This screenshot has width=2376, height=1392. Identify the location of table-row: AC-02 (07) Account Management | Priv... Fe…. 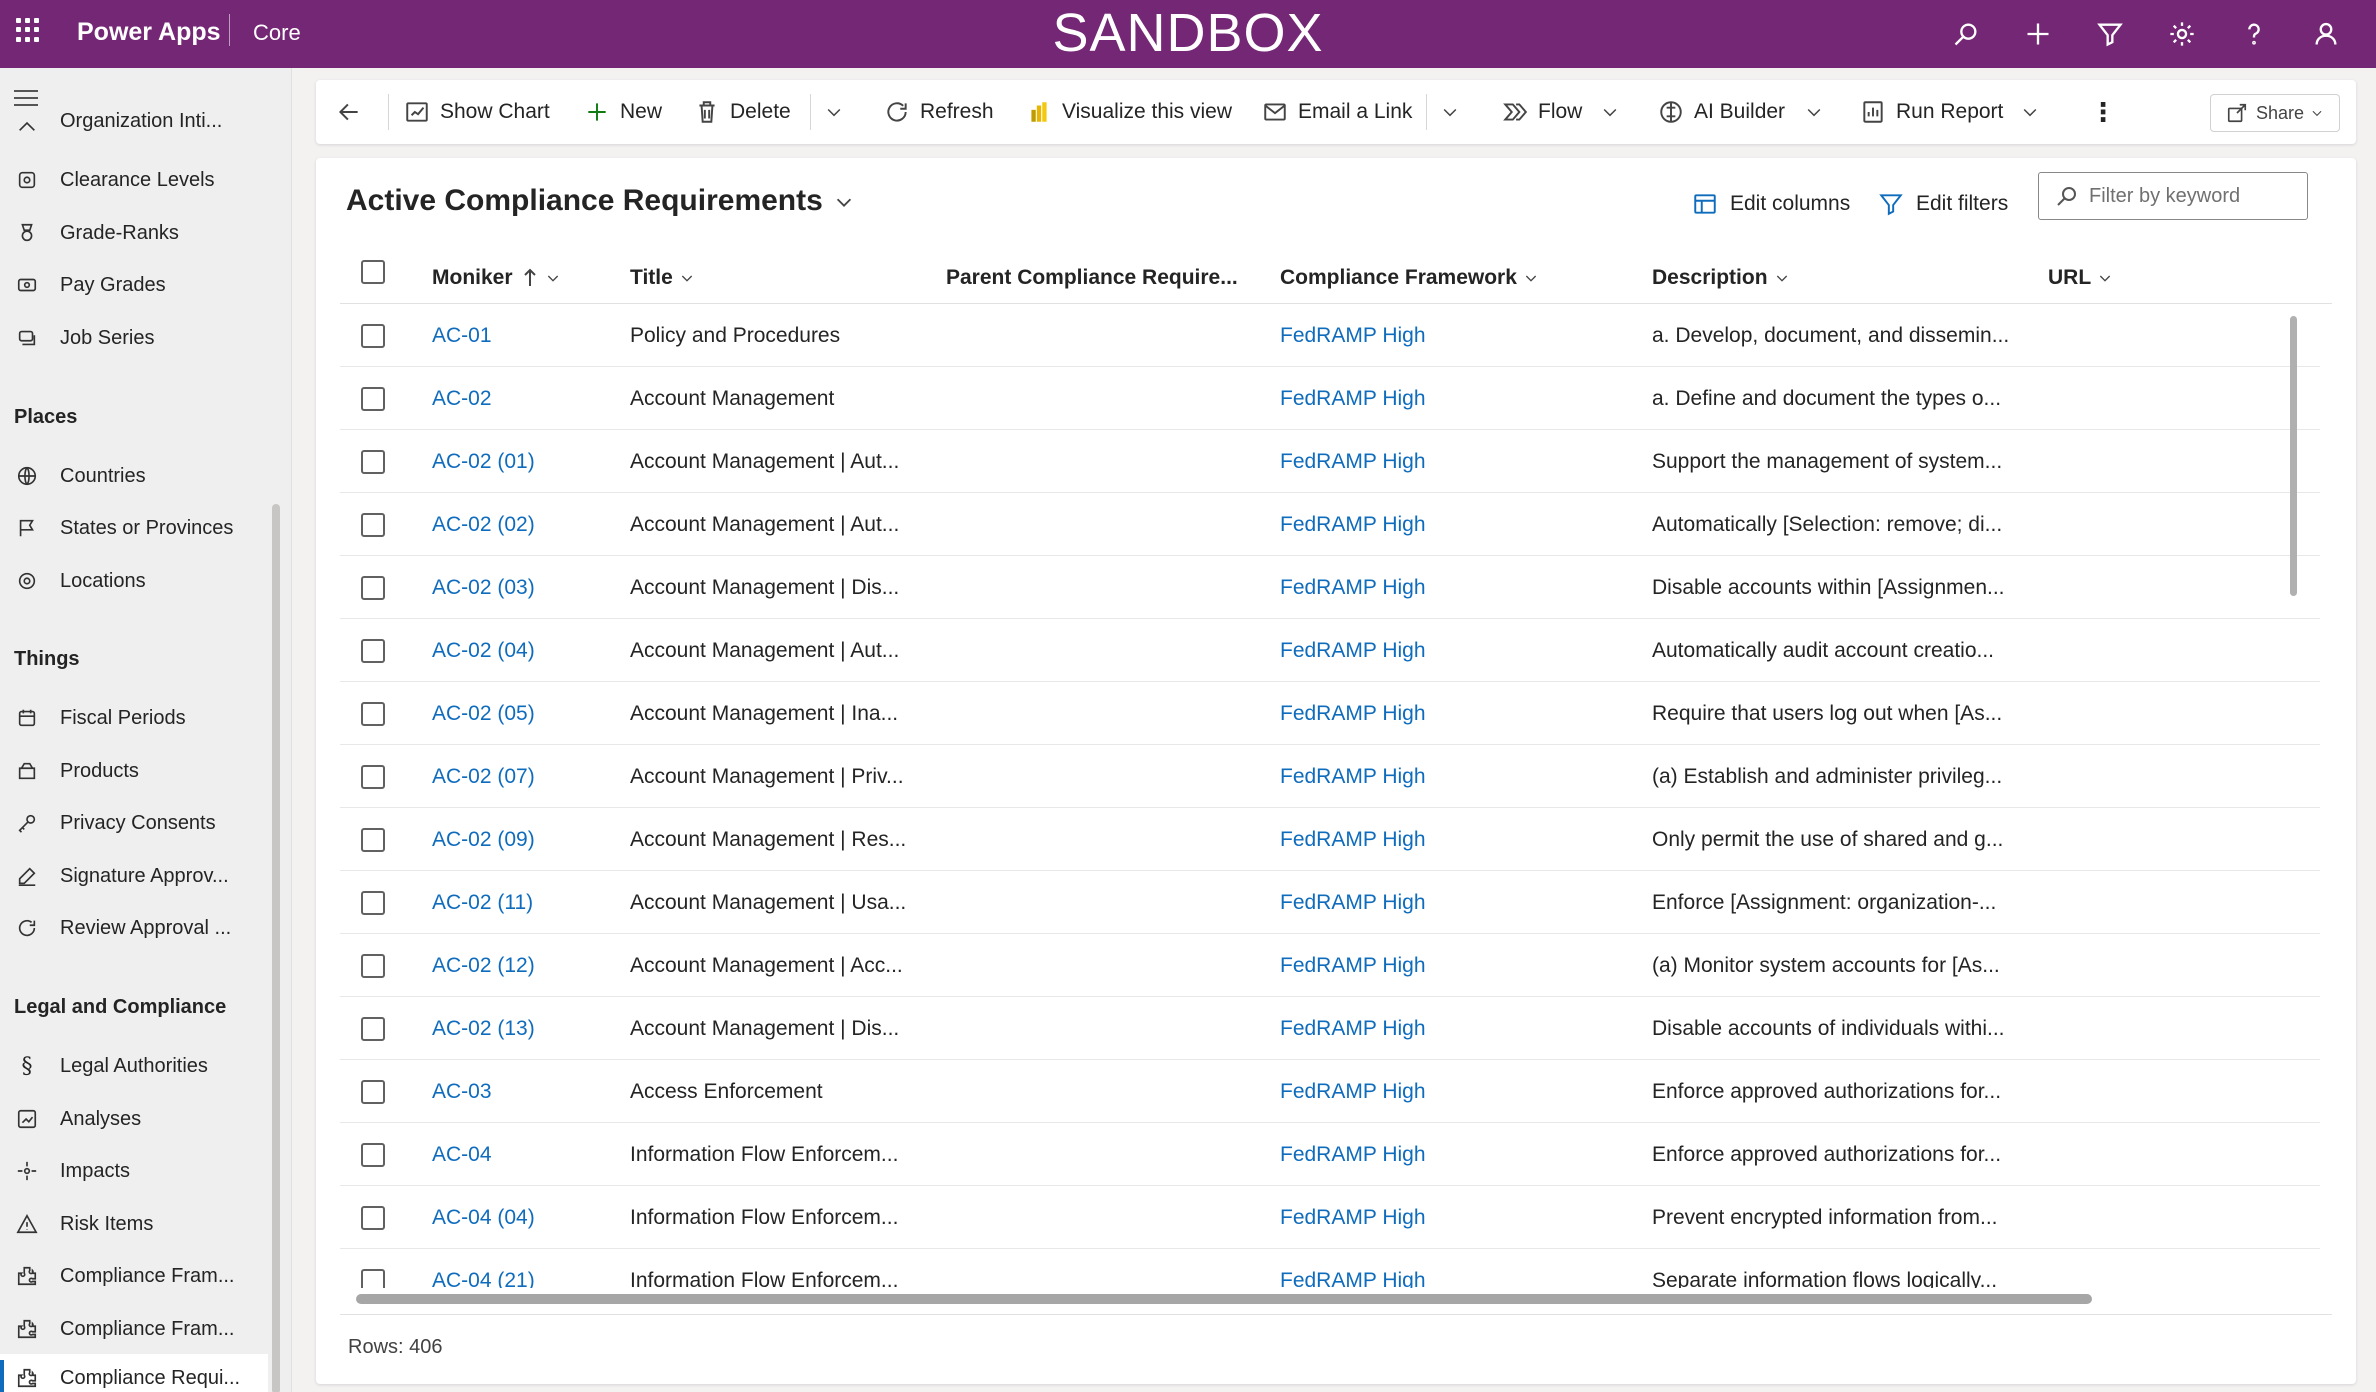
(1330, 776).